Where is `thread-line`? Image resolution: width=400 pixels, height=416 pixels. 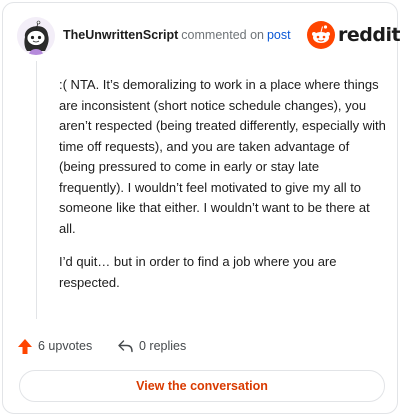
thread-line is located at coordinates (36, 190).